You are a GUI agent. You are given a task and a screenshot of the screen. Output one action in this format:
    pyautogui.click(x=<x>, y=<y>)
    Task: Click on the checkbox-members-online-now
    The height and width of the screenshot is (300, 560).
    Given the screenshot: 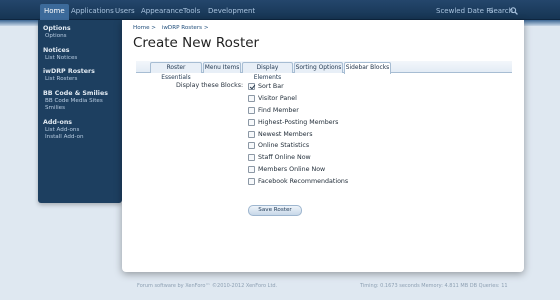 What is the action you would take?
    pyautogui.click(x=251, y=169)
    